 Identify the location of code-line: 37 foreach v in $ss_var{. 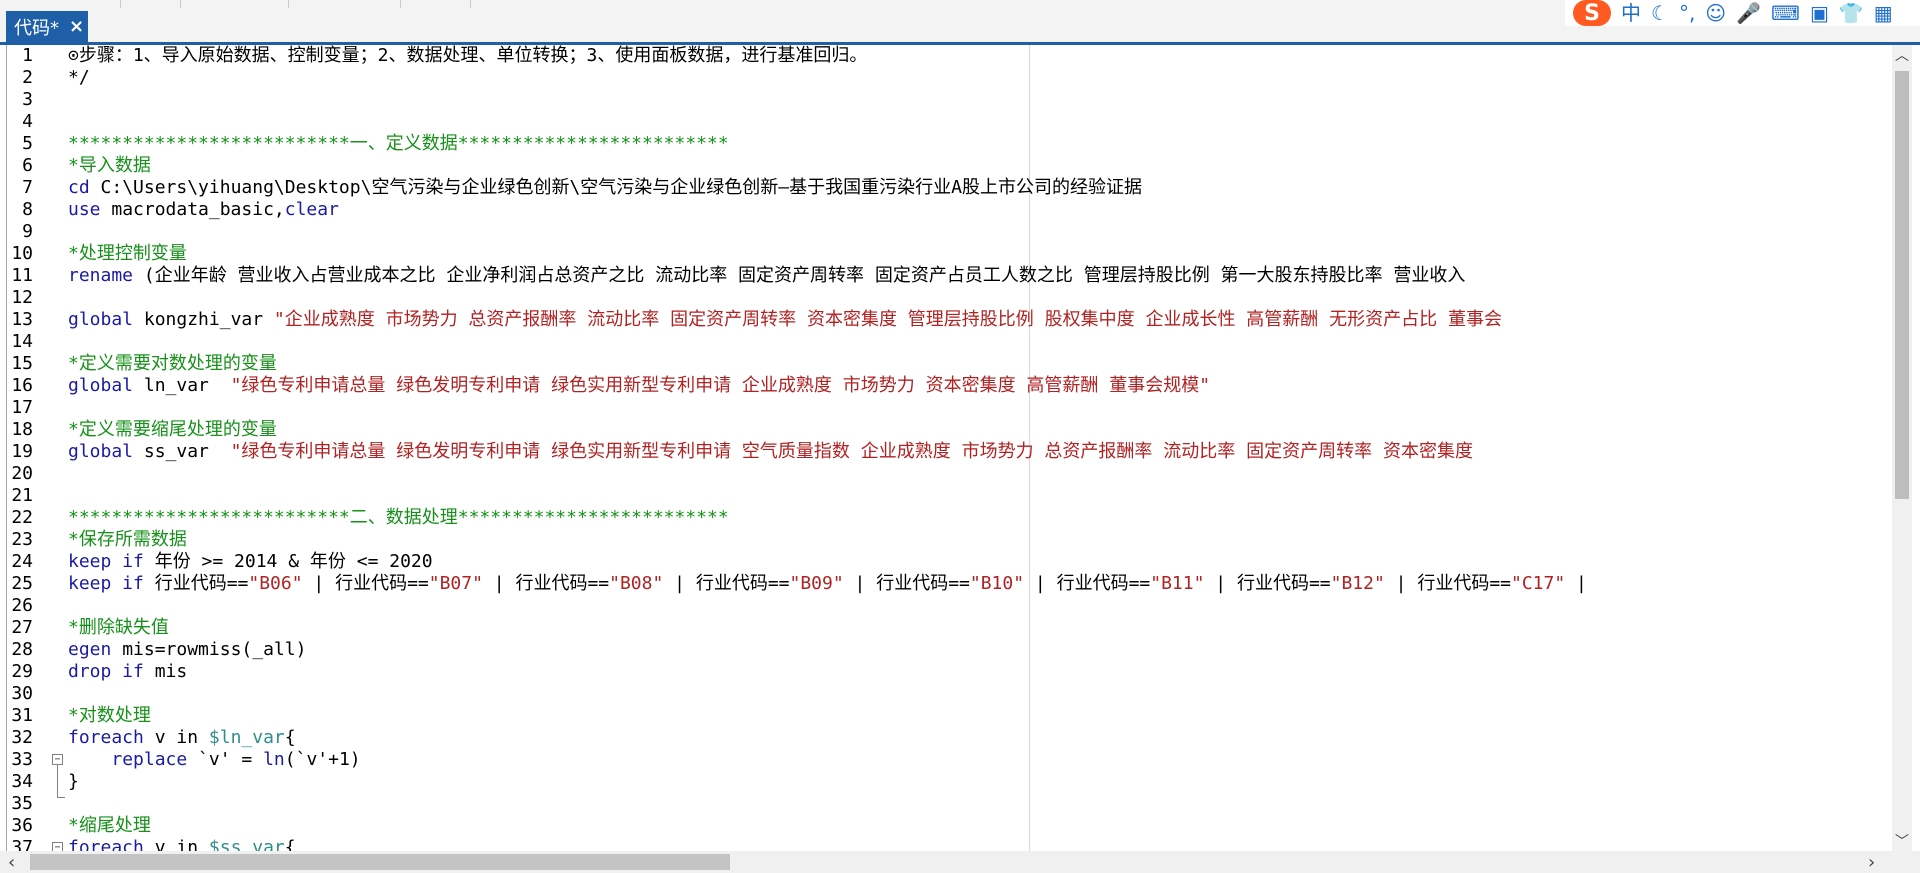
(951, 844).